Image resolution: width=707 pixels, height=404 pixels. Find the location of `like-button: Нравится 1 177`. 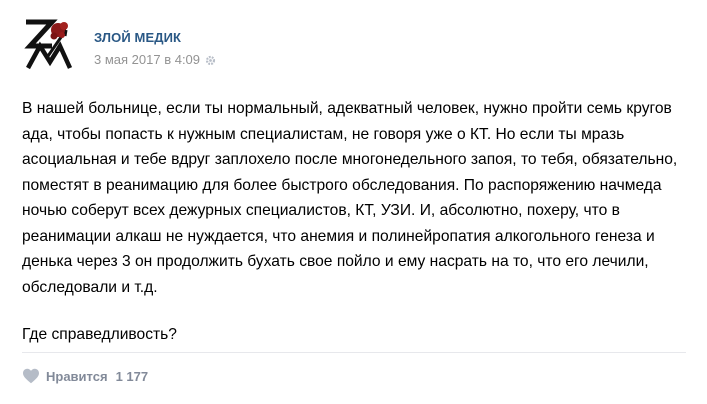

like-button: Нравится 1 177 is located at coordinates (85, 376).